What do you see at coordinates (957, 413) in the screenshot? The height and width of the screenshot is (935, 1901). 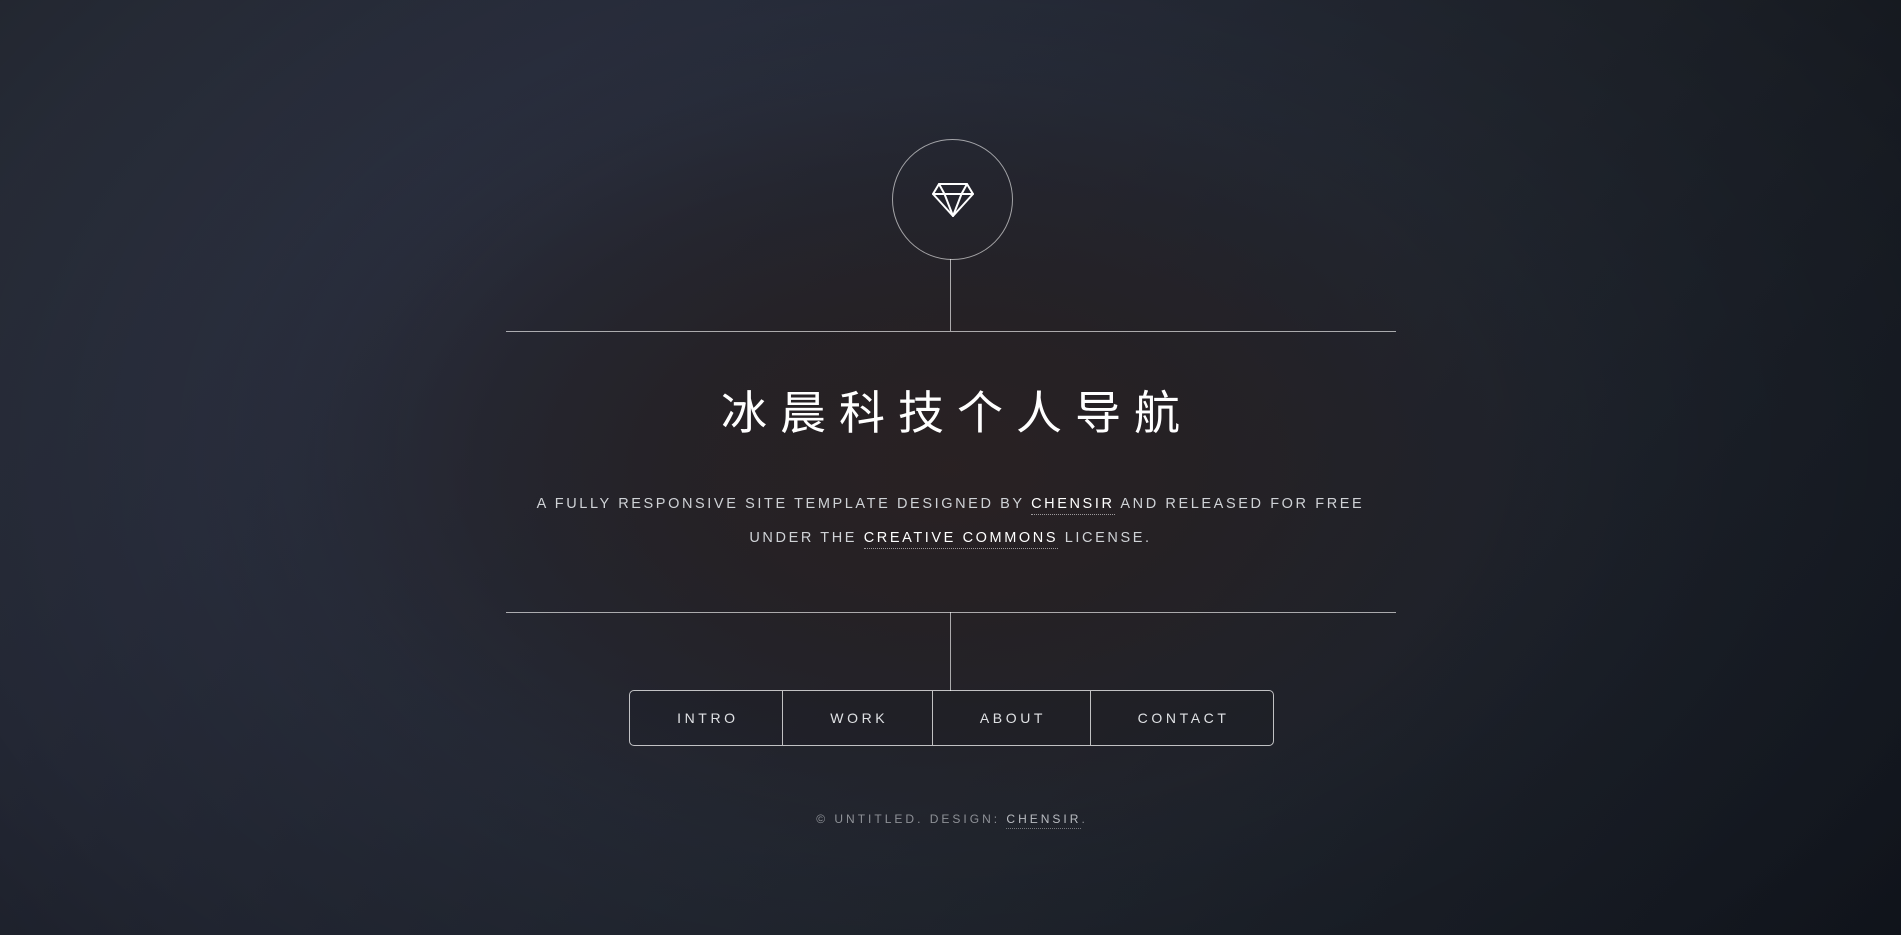 I see `page-title: 冰晨科技个人导航` at bounding box center [957, 413].